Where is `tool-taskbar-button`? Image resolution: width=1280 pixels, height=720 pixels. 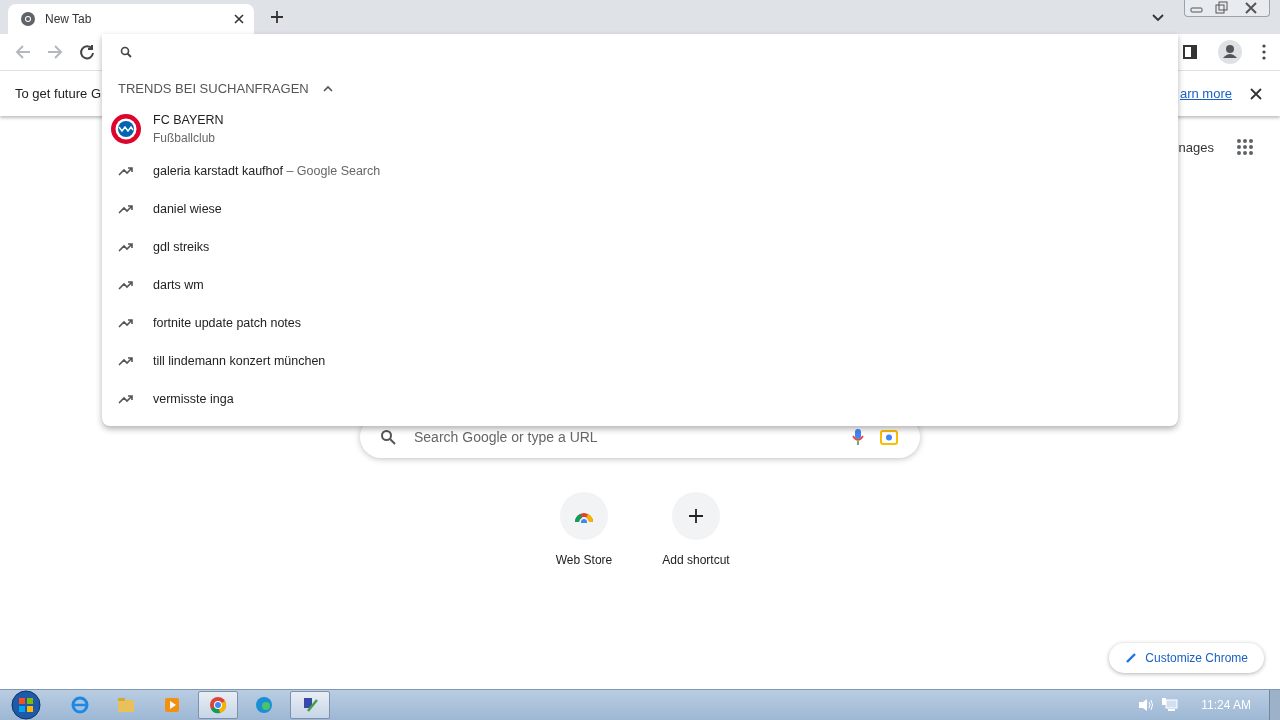
tool-taskbar-button is located at coordinates (310, 705).